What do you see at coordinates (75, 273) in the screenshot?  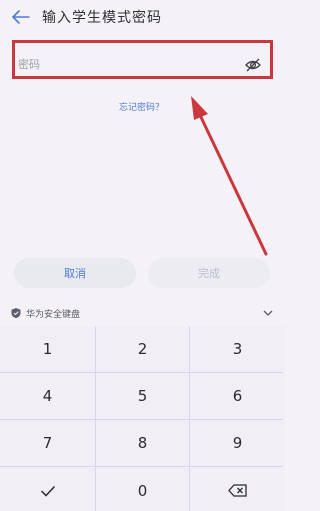 I see `cancel-button: 取消` at bounding box center [75, 273].